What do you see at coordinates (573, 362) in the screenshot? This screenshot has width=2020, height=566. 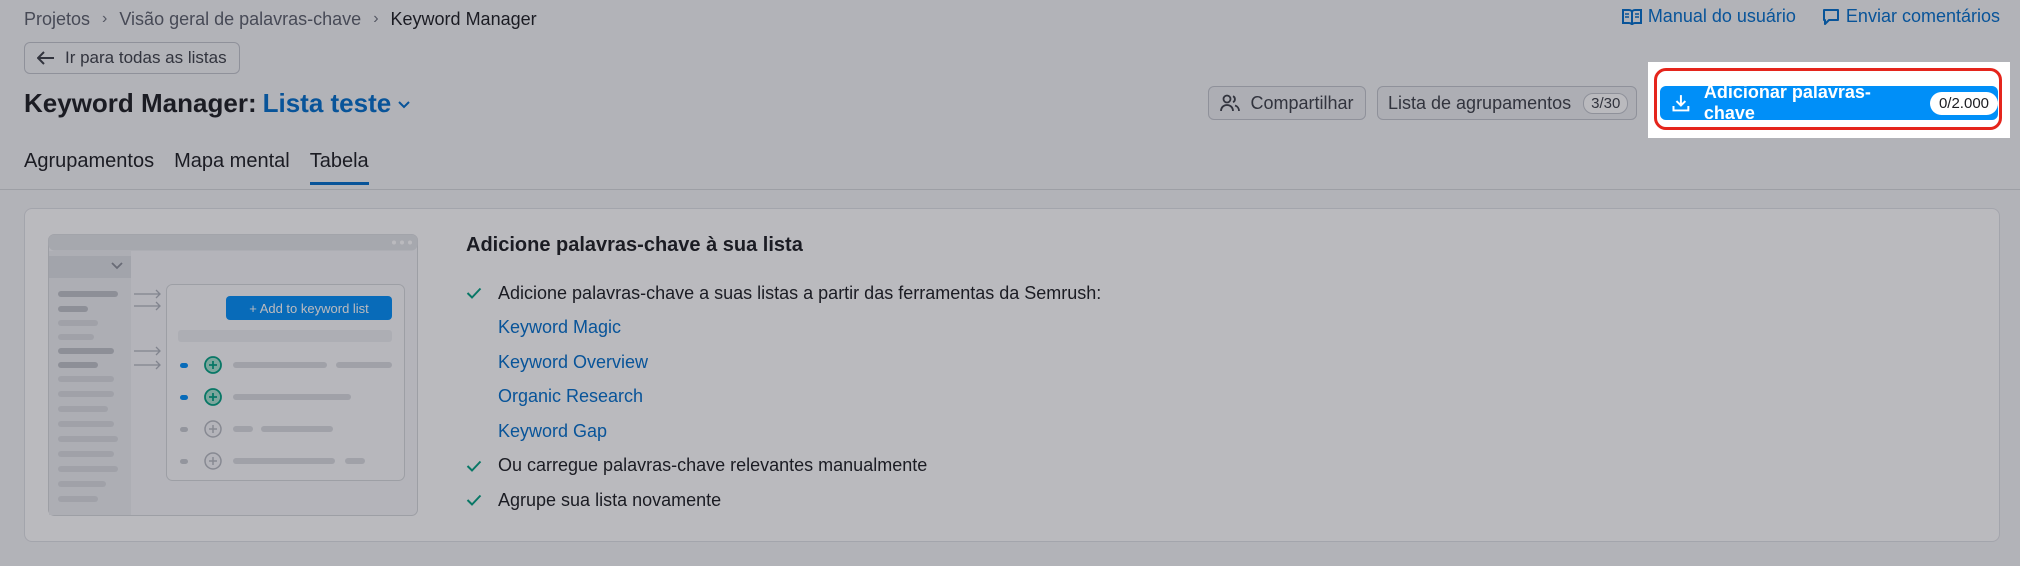 I see `keyword-overview-link: Keyword Overview` at bounding box center [573, 362].